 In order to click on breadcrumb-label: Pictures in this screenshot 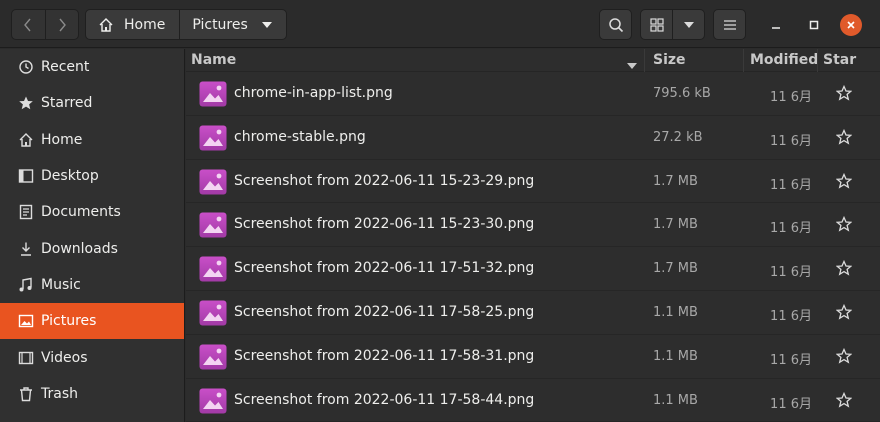, I will do `click(220, 24)`.